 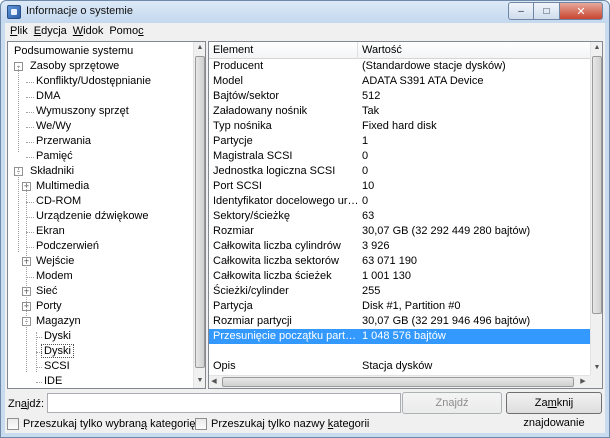 I want to click on tree-item: IDE, so click(x=53, y=381).